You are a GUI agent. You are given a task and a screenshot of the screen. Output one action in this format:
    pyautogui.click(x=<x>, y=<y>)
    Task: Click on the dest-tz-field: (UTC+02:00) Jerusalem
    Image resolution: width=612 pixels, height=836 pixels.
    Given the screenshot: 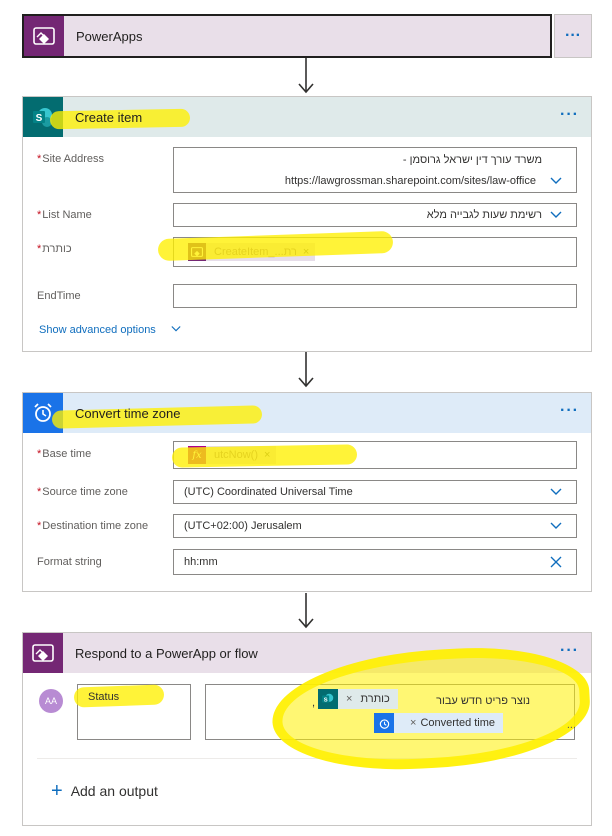 What is the action you would take?
    pyautogui.click(x=375, y=526)
    